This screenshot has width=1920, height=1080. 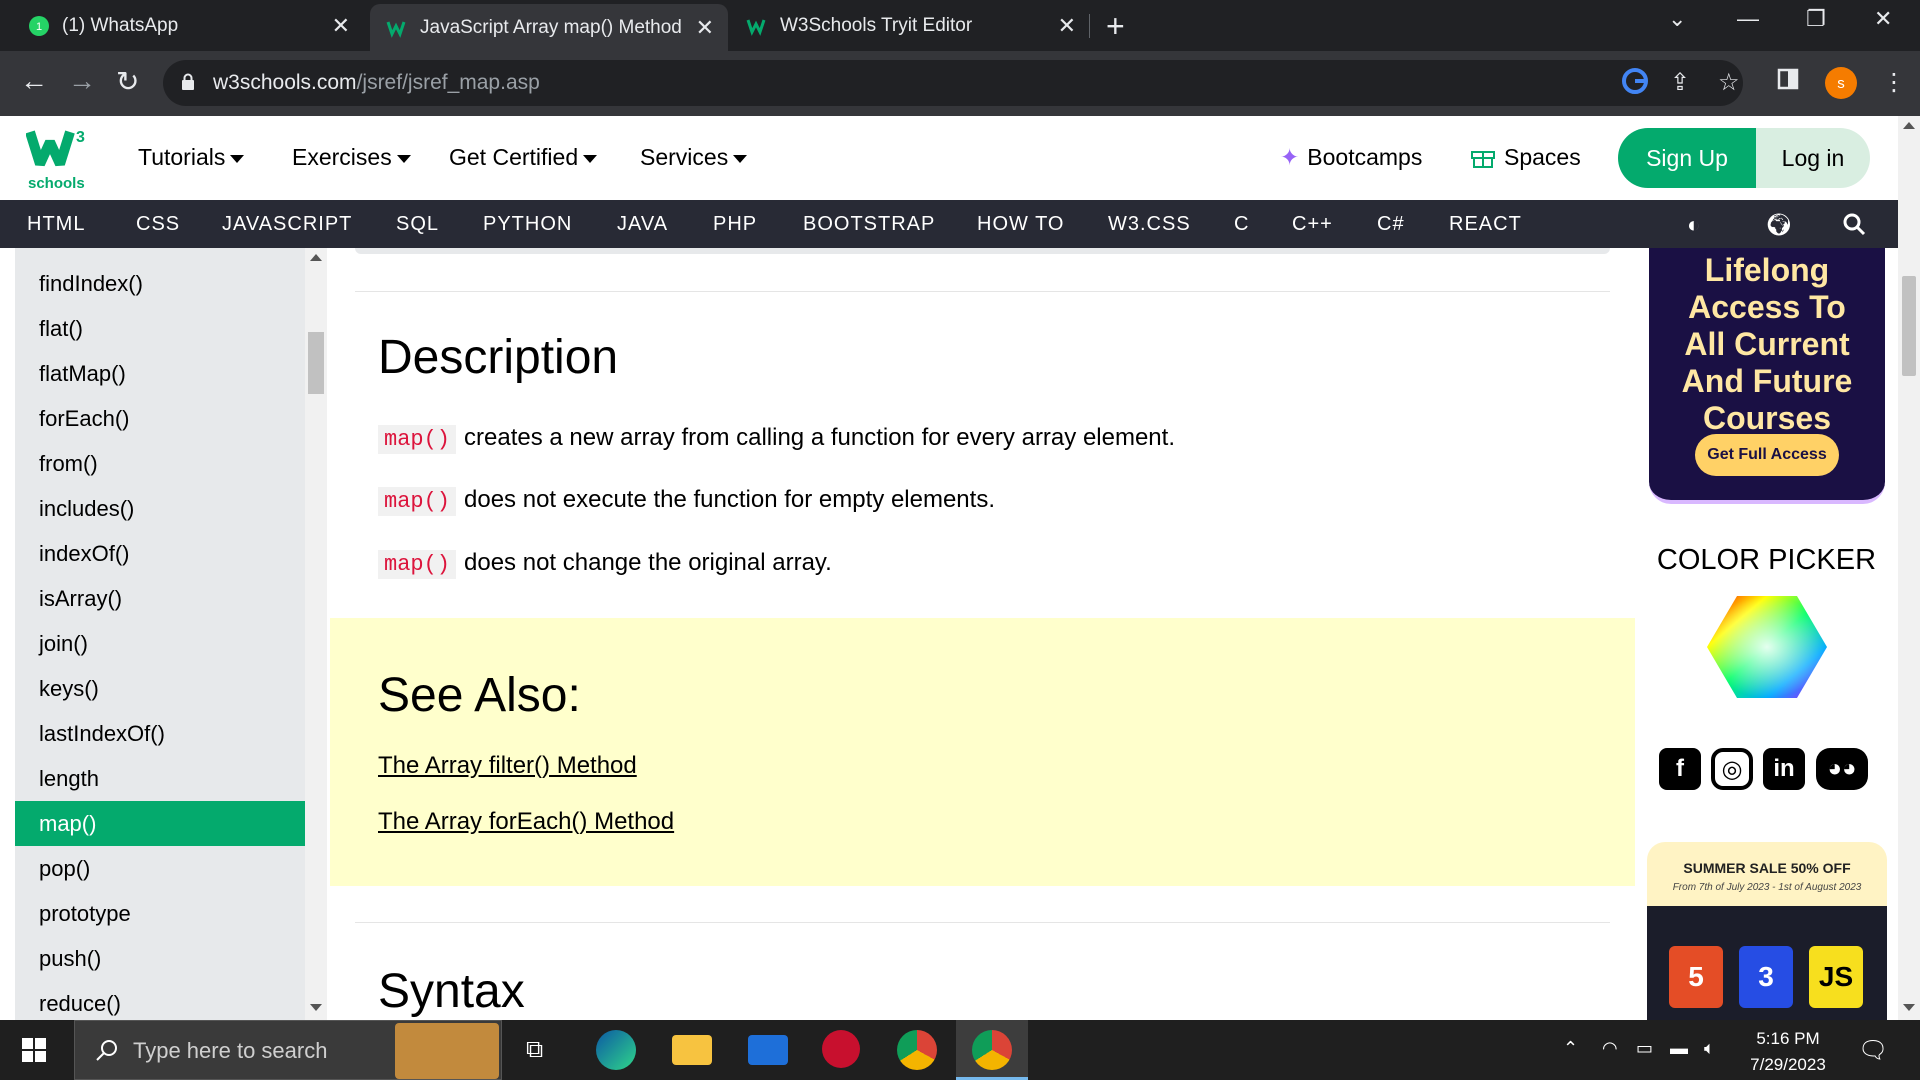 I want to click on notification-center-icon: 🗨︎, so click(x=1873, y=1050).